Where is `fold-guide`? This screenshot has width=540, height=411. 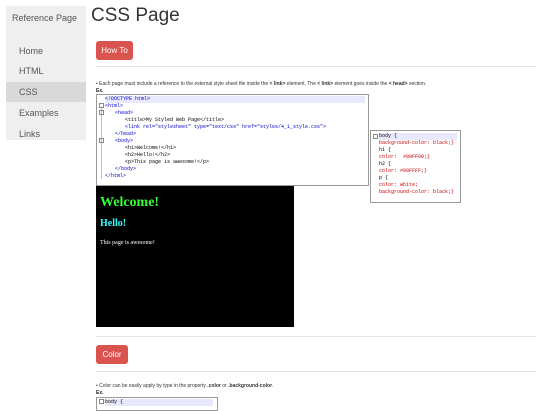 fold-guide is located at coordinates (101, 143).